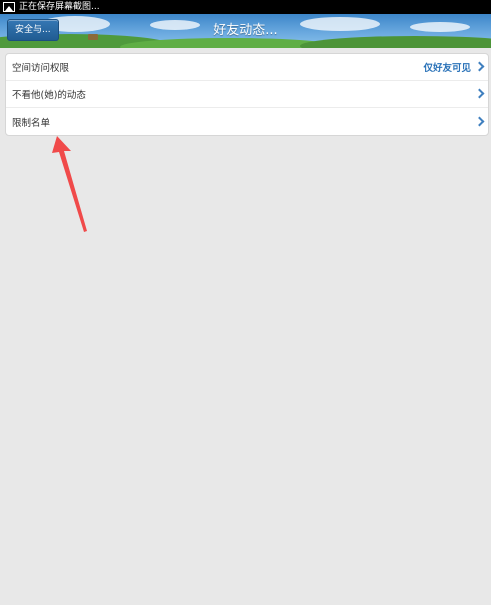 This screenshot has width=491, height=605. I want to click on image-icon, so click(9, 7).